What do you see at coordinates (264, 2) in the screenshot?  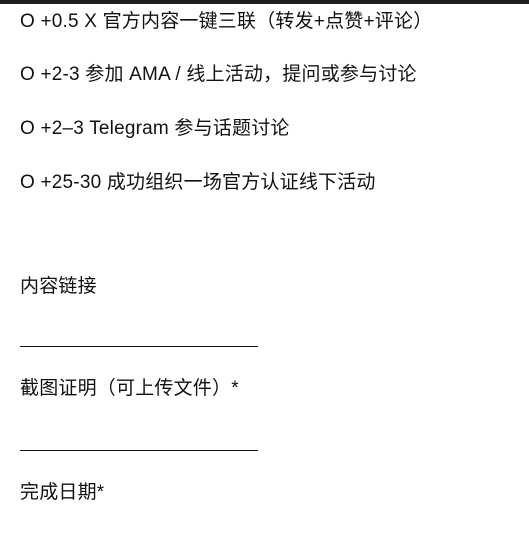 I see `top-edge-bar` at bounding box center [264, 2].